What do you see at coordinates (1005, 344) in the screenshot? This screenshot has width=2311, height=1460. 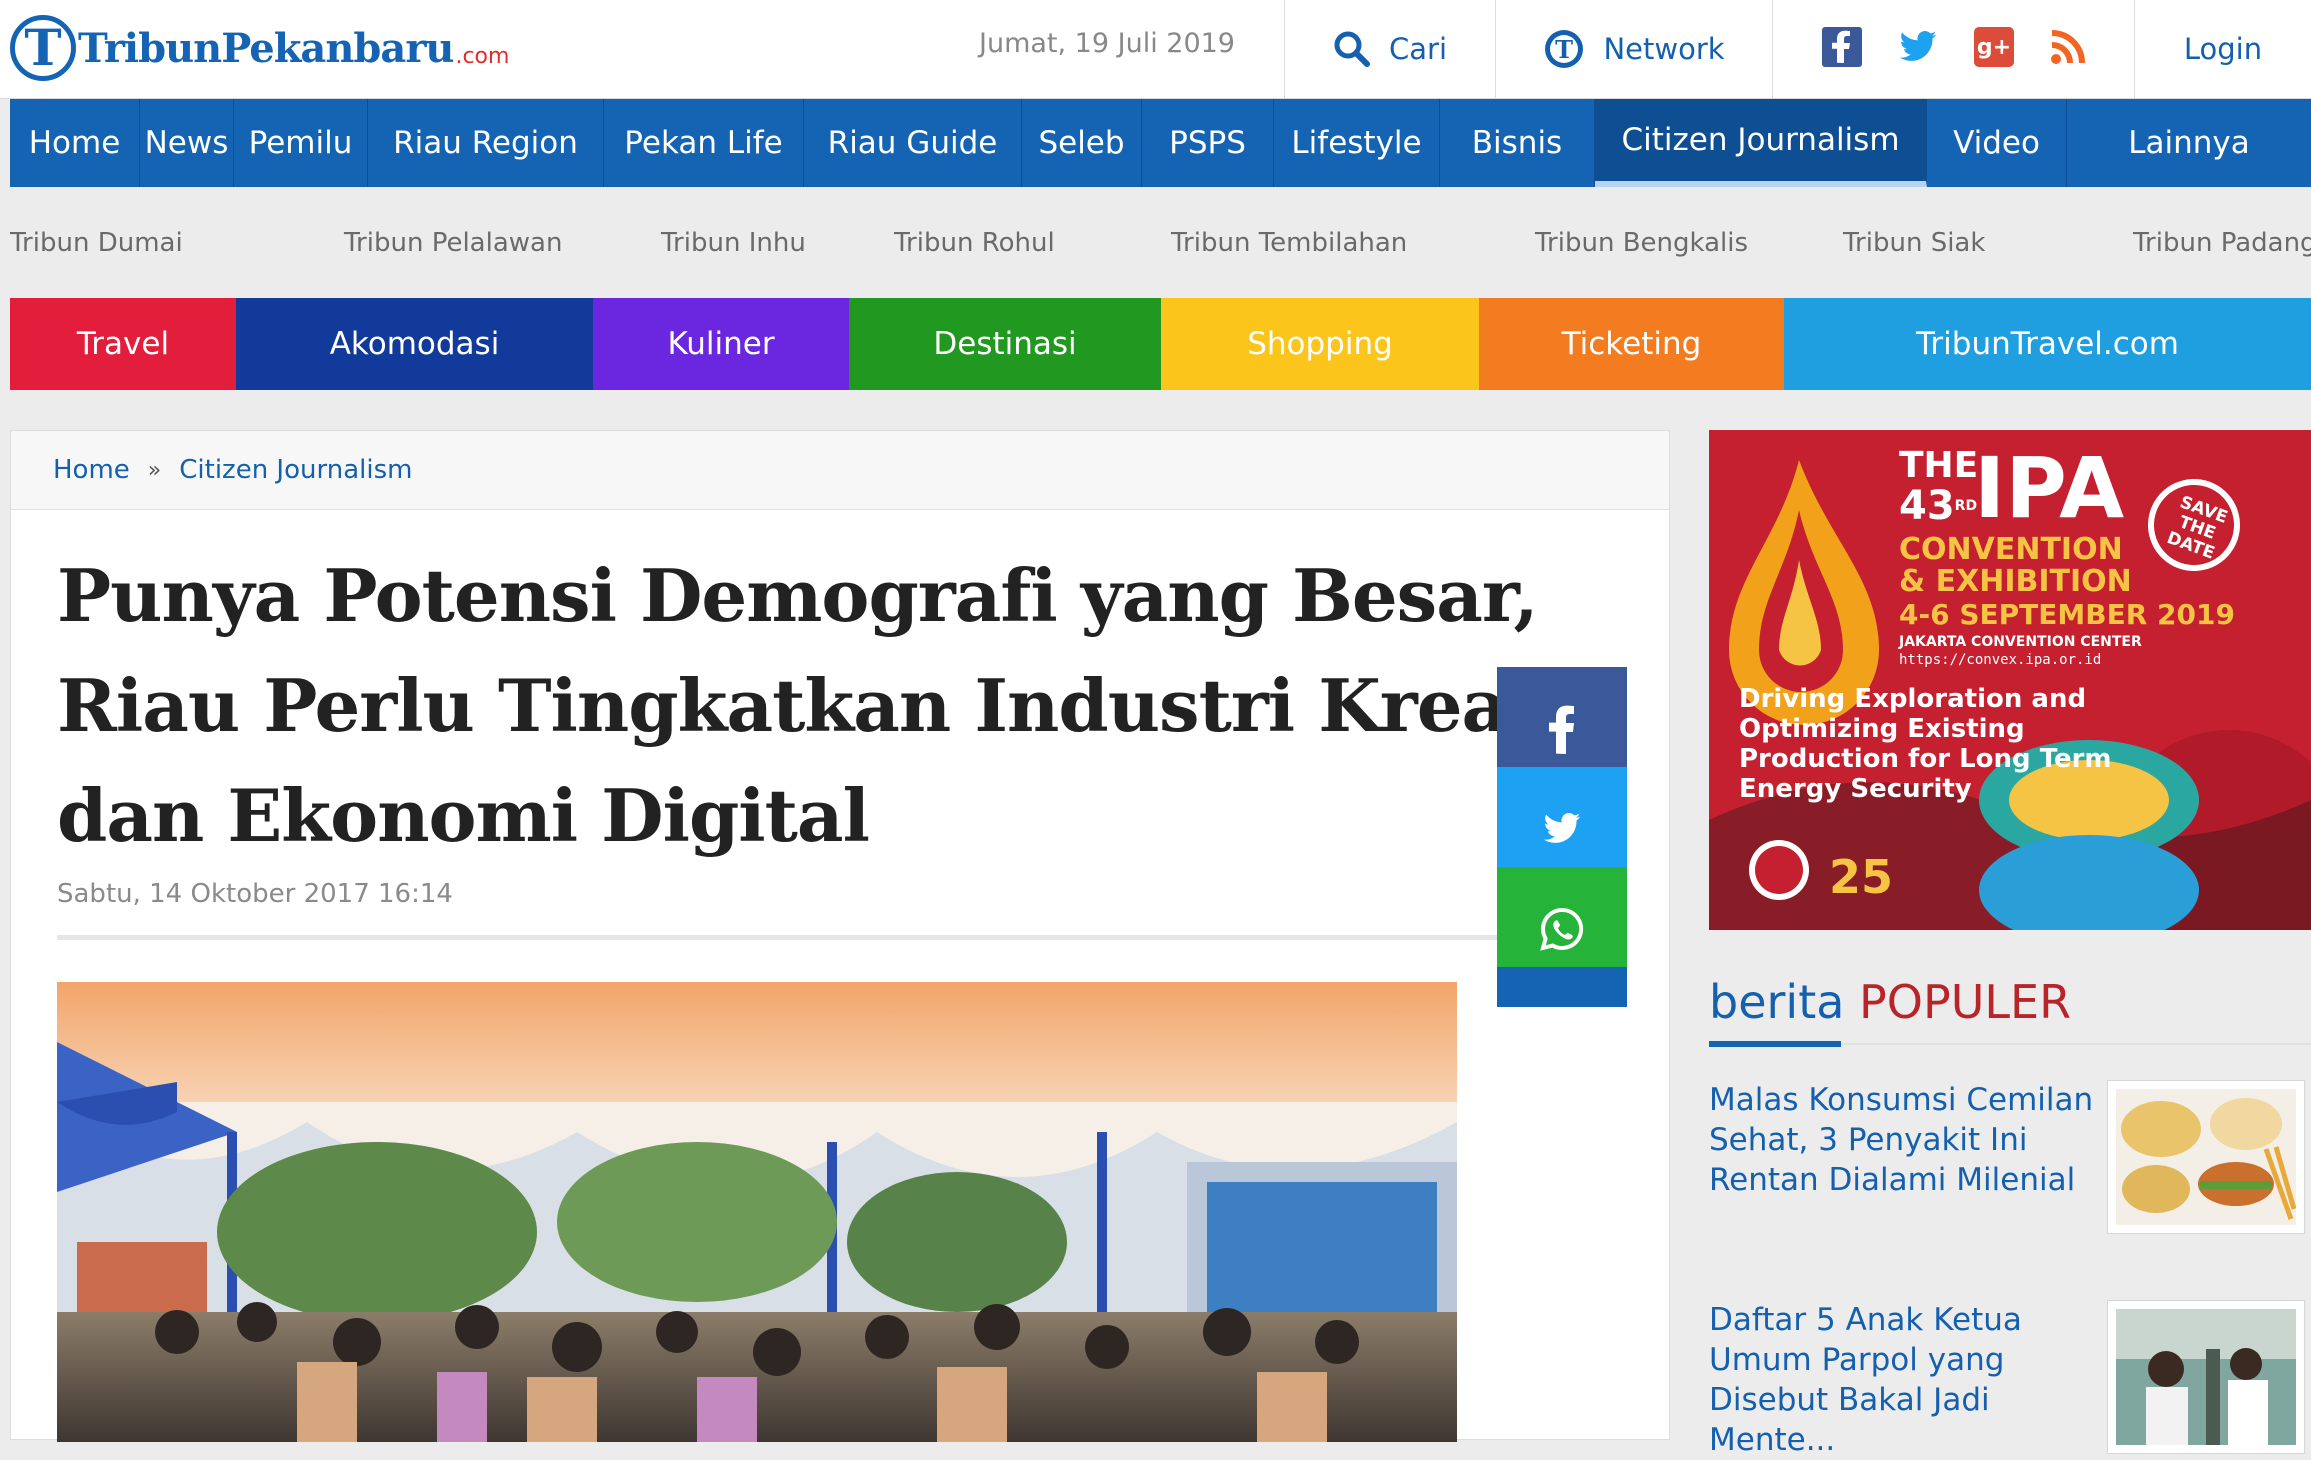 I see `travel-tab-destinasi: Destinasi` at bounding box center [1005, 344].